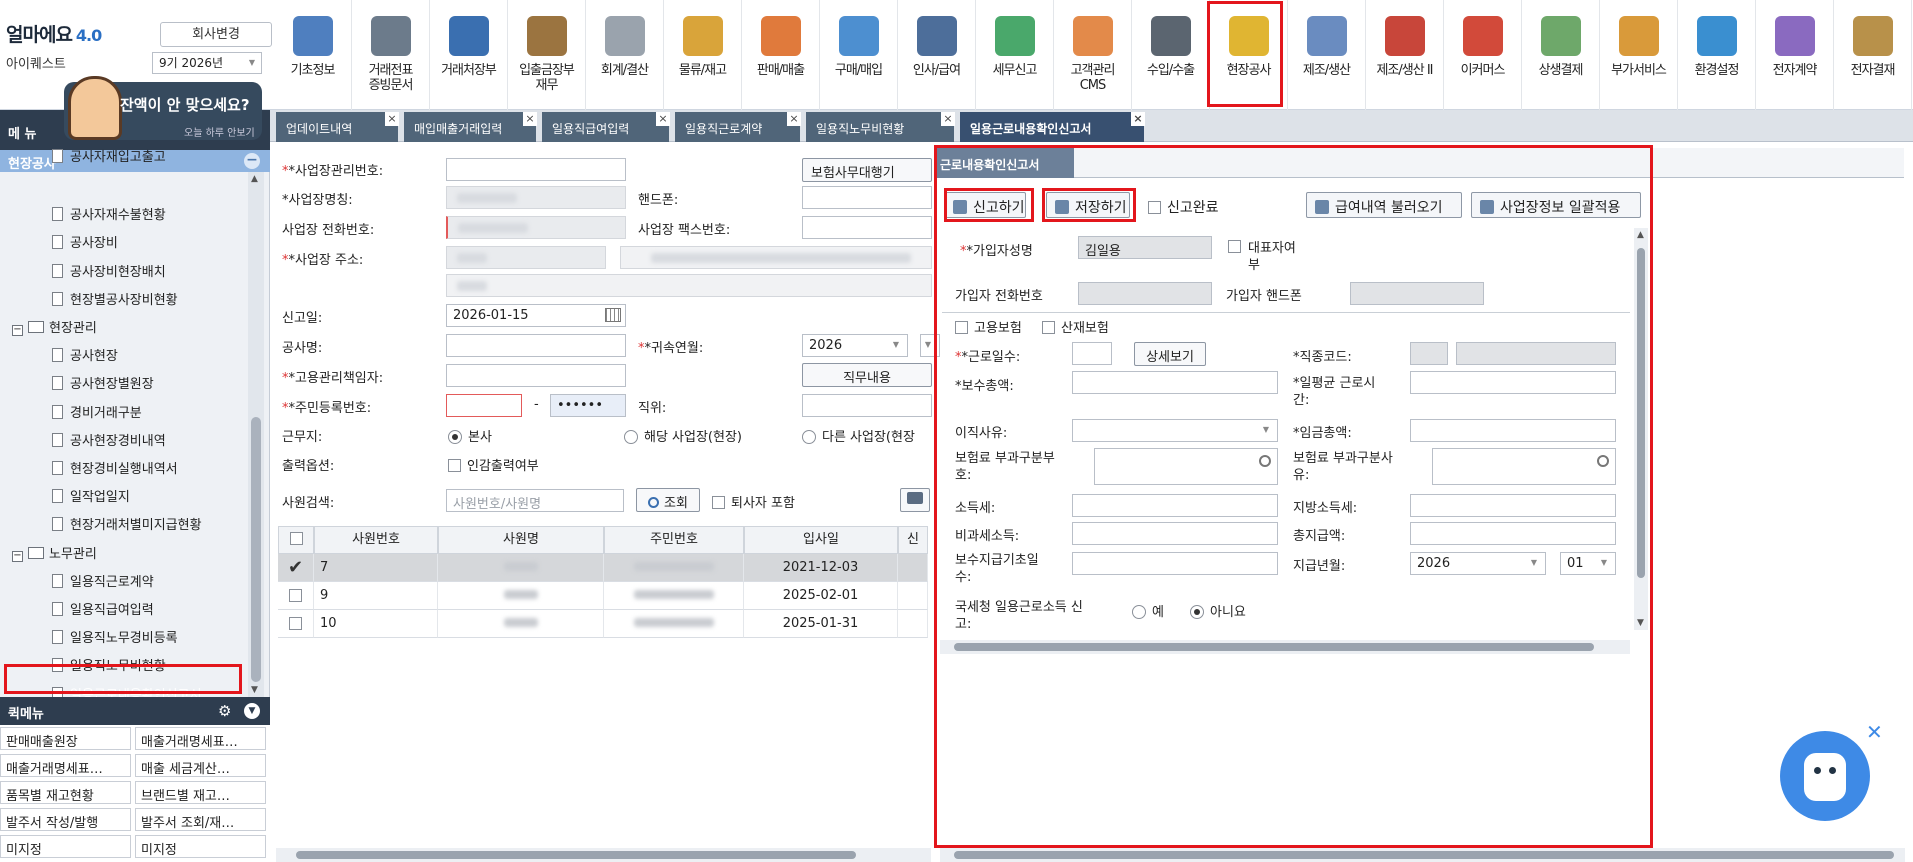  What do you see at coordinates (668, 500) in the screenshot?
I see `search-button: 조회` at bounding box center [668, 500].